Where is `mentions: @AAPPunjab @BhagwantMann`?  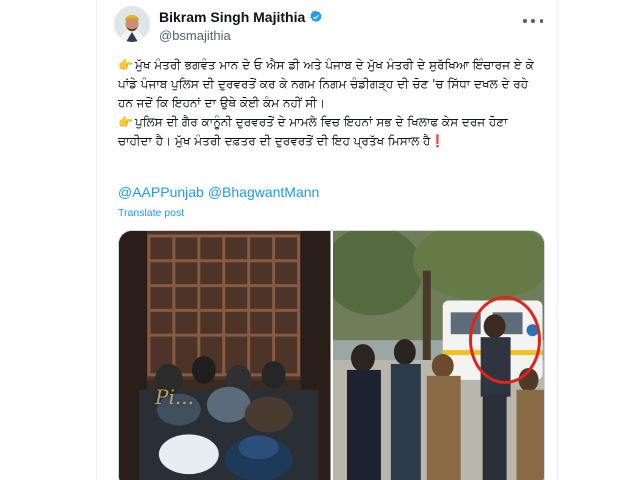 mentions: @AAPPunjab @BhagwantMann is located at coordinates (218, 192).